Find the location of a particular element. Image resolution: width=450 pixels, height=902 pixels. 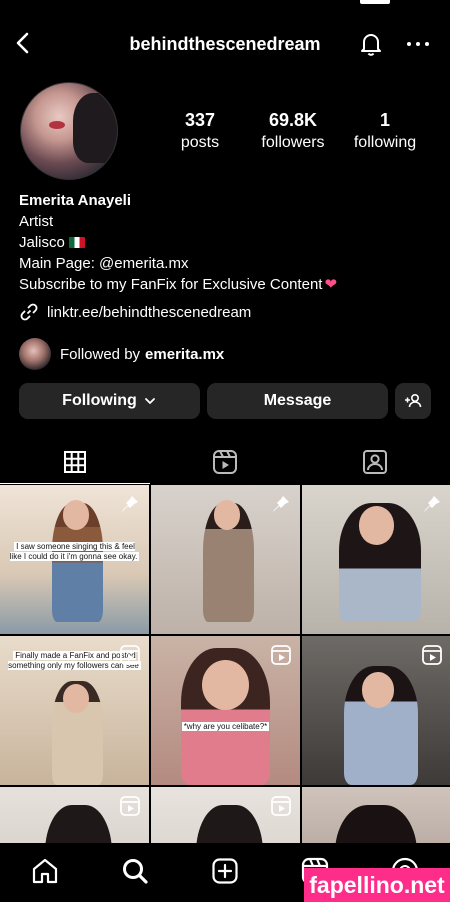

post-tile: *why are you celibate?* is located at coordinates (225, 710).